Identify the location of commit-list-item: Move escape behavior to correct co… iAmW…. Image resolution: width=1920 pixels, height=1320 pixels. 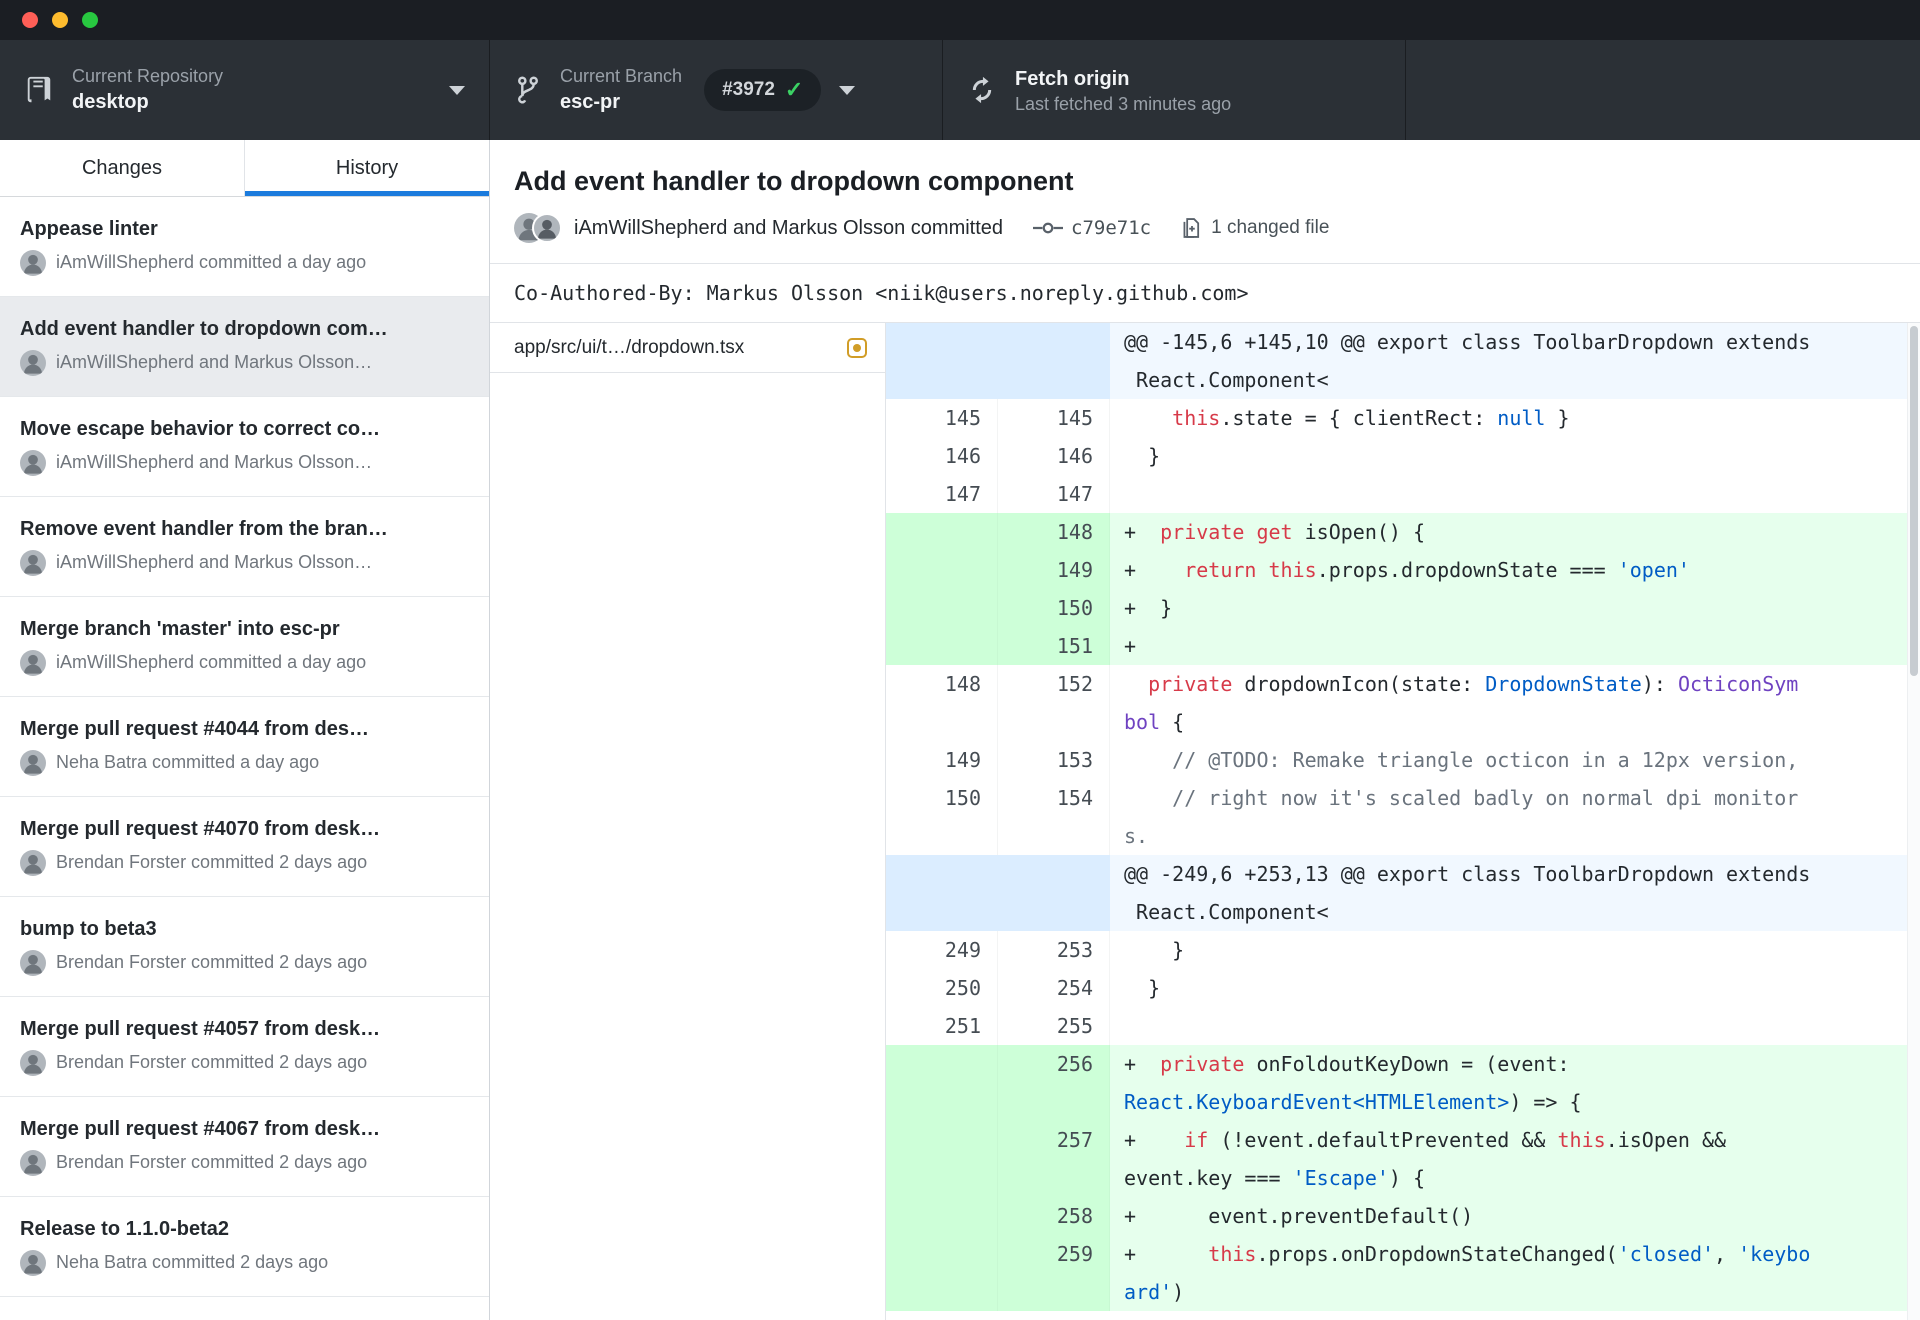
(244, 447).